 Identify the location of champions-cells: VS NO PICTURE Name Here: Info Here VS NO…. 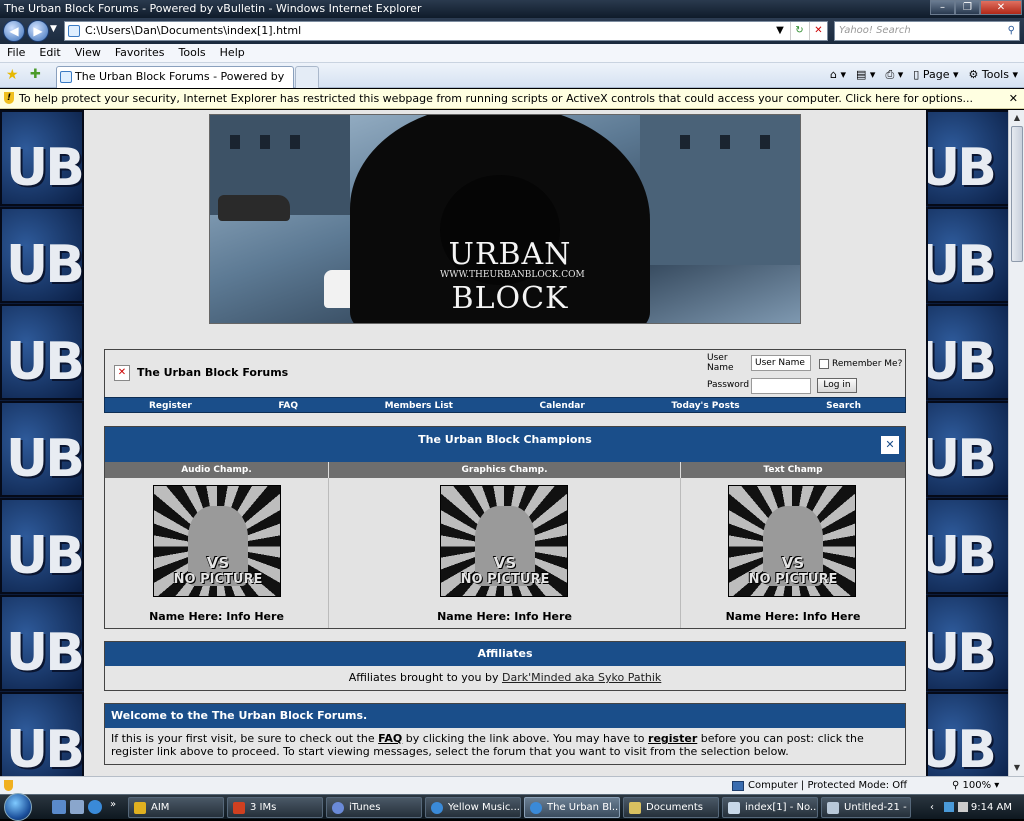
(505, 553).